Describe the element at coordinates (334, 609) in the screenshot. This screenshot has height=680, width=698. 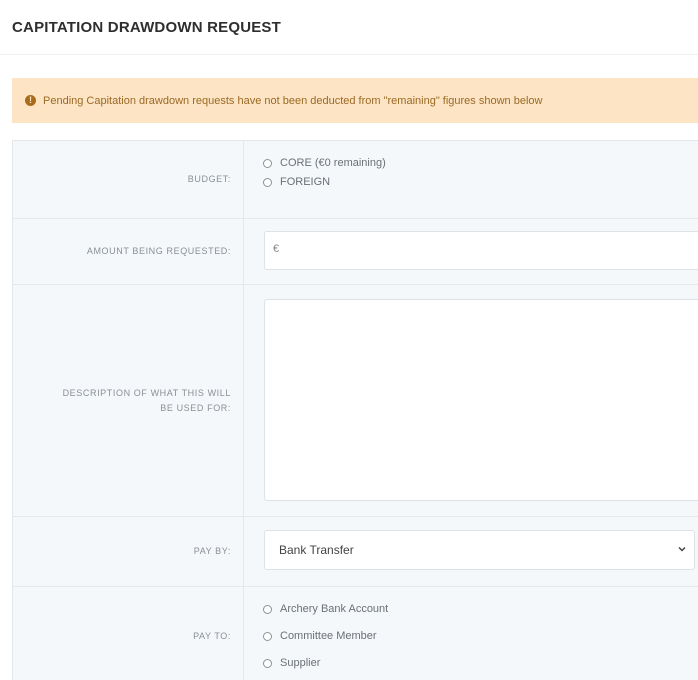
I see `pay-to-option-label: Archery Bank Account` at that location.